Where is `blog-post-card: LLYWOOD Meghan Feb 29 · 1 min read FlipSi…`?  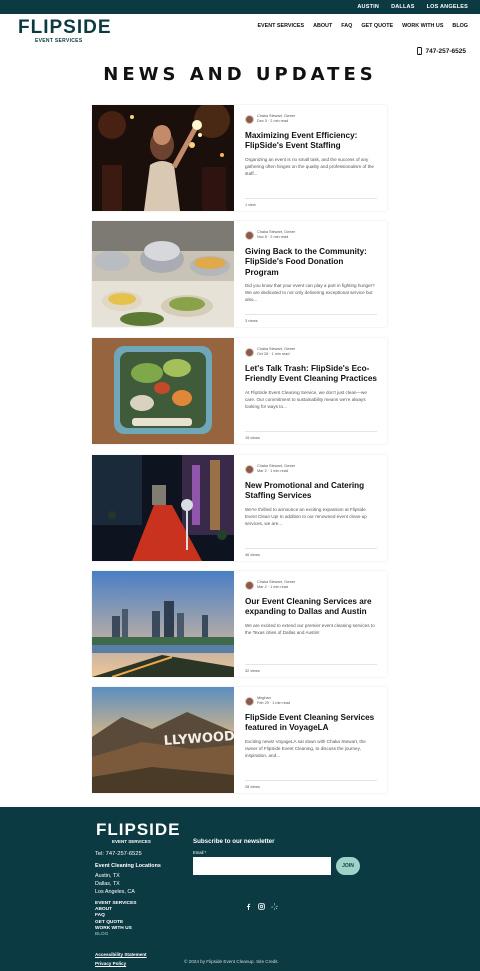 blog-post-card: LLYWOOD Meghan Feb 29 · 1 min read FlipSi… is located at coordinates (239, 740).